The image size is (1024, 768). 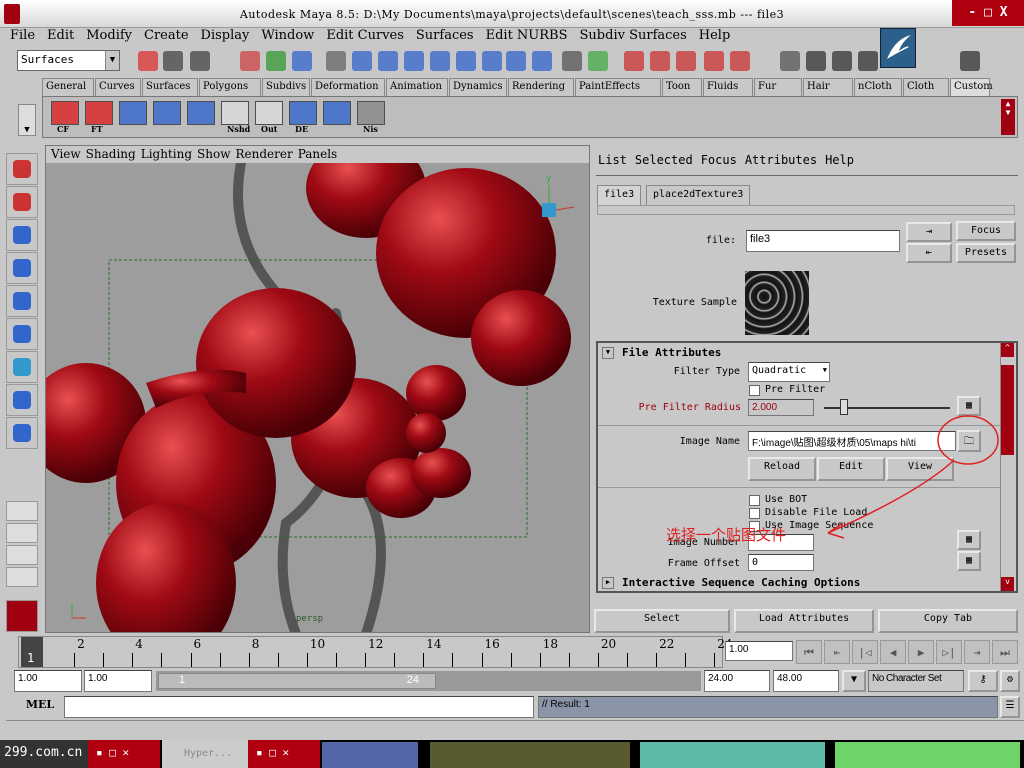 What do you see at coordinates (68, 87) in the screenshot?
I see `shelf-tab-general: General` at bounding box center [68, 87].